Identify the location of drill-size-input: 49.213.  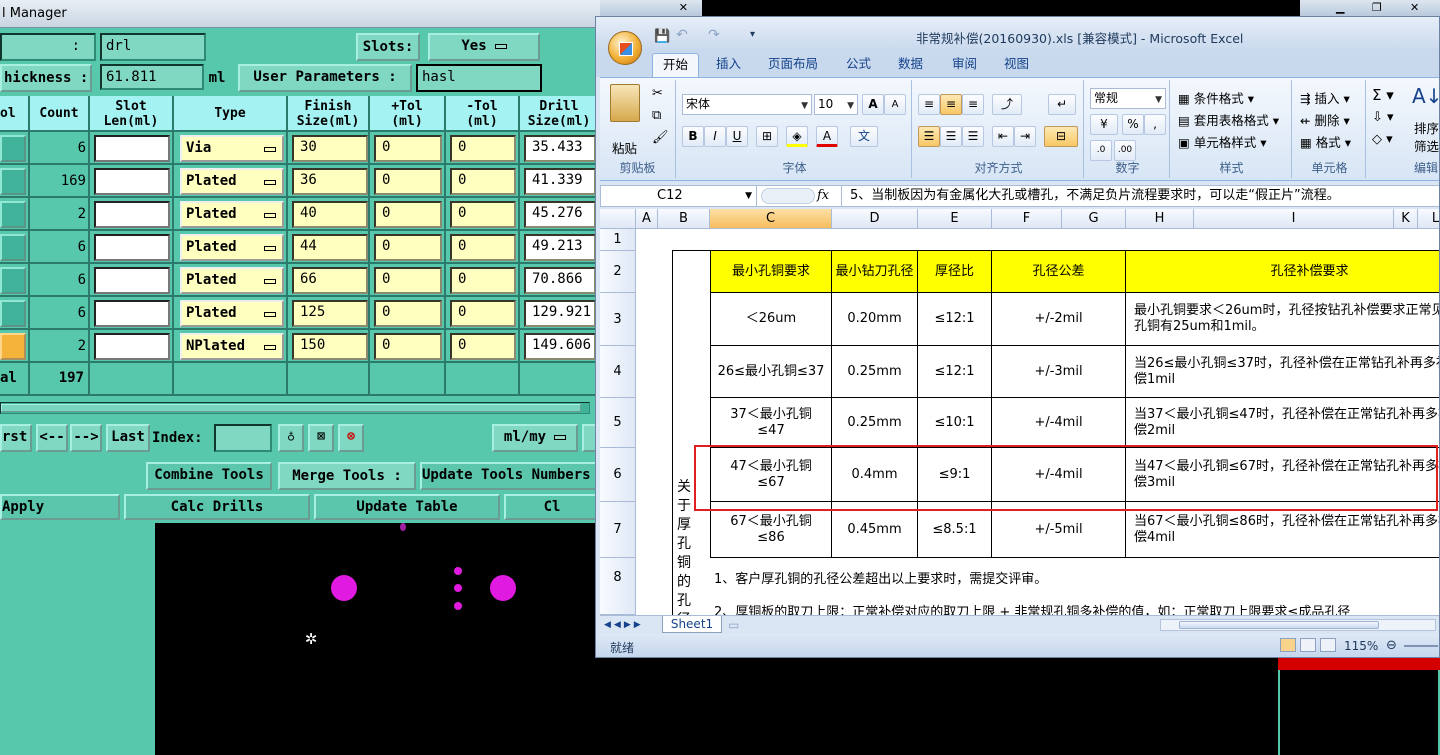
(560, 247).